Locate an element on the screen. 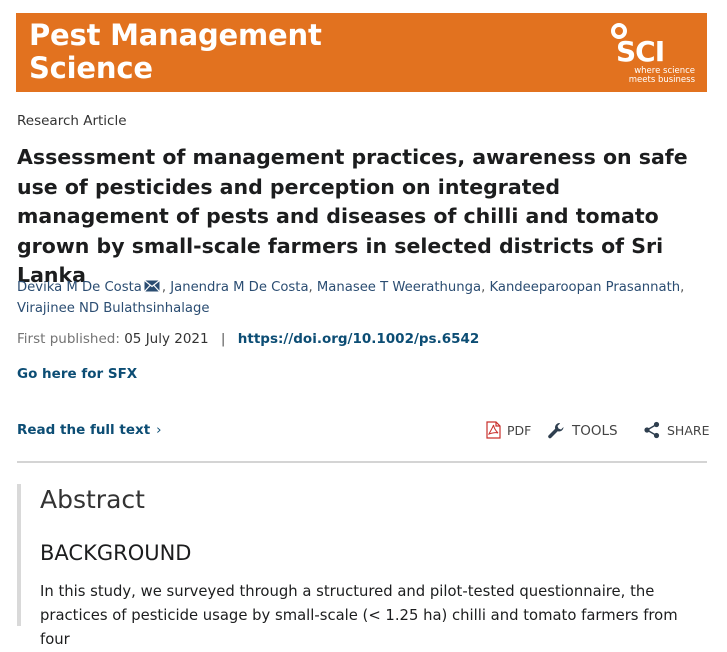  pdf-icon is located at coordinates (493, 430).